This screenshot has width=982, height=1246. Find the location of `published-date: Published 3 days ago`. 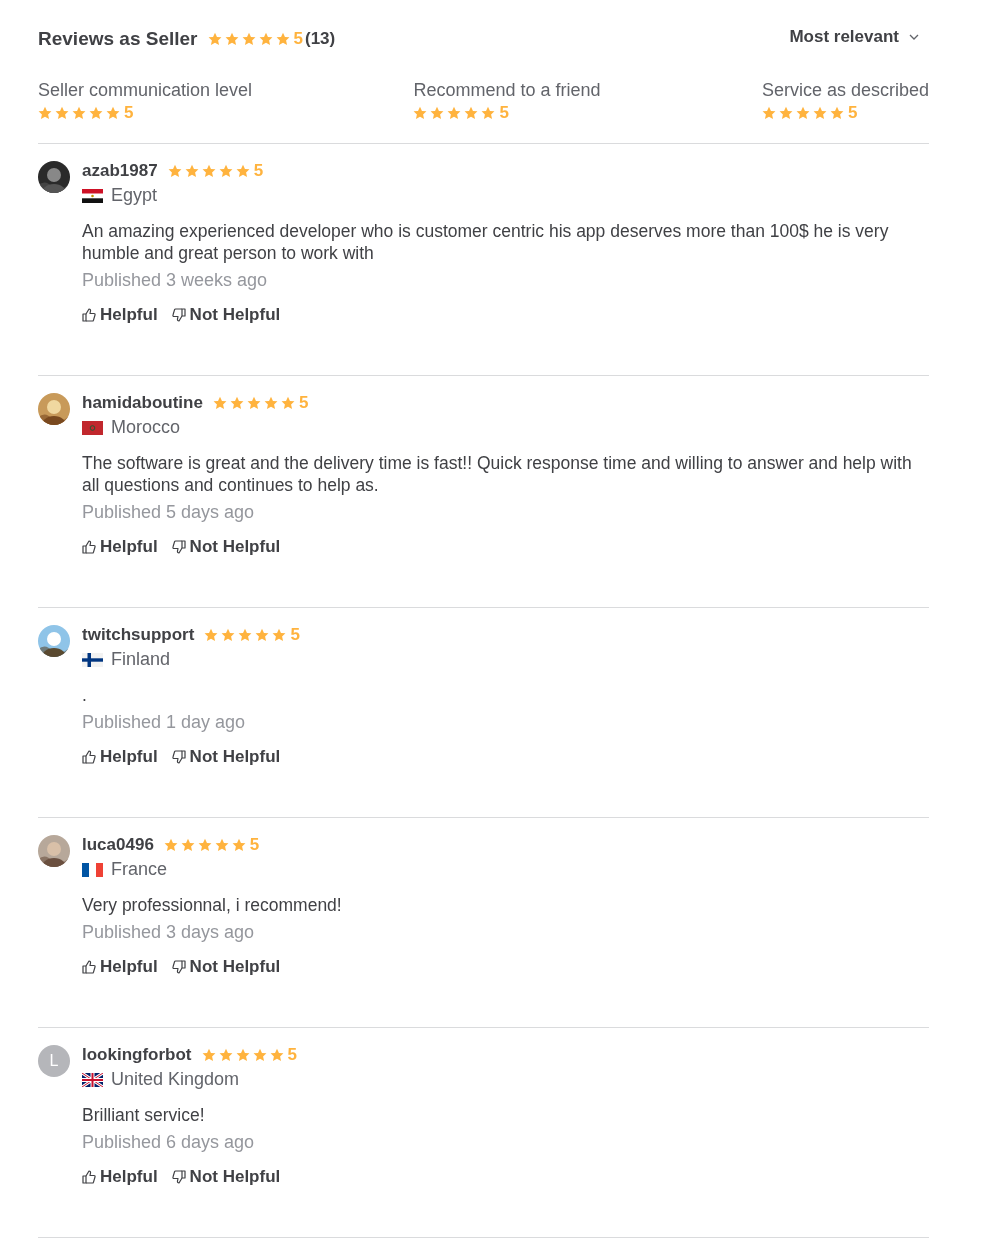

published-date: Published 3 days ago is located at coordinates (169, 932).